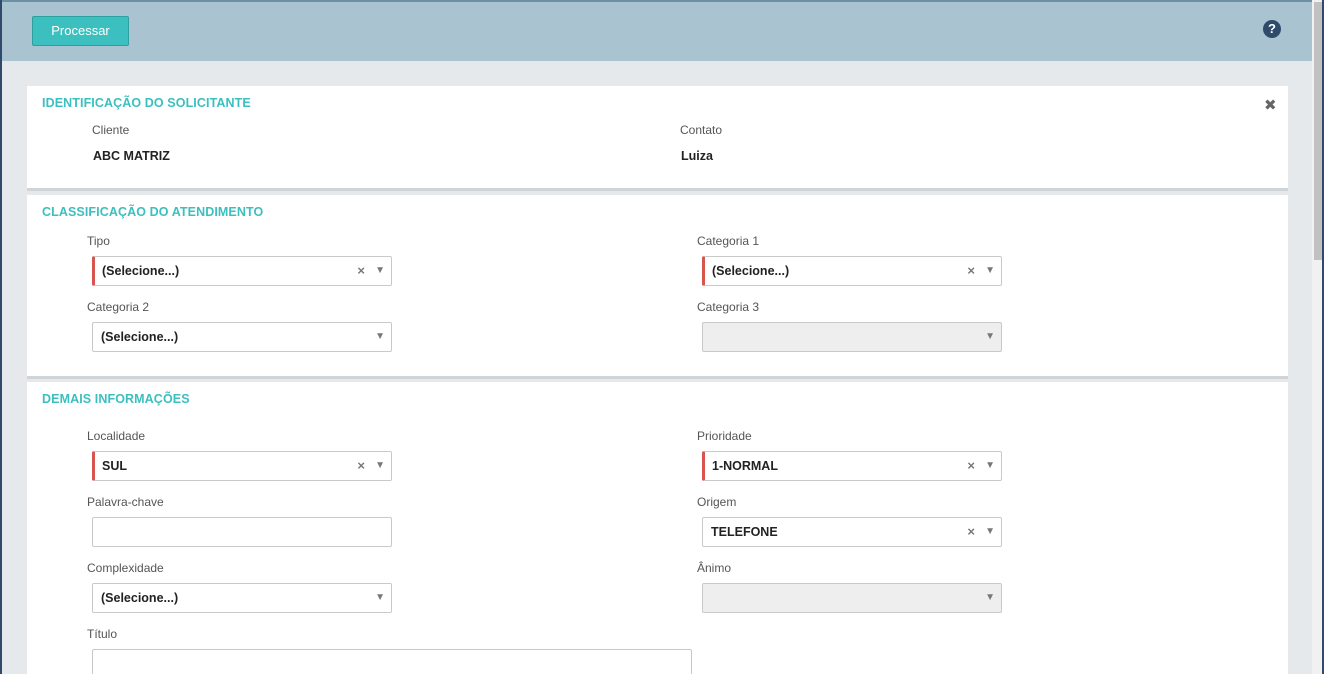  I want to click on origem-selected-value: TELEFONE, so click(744, 532).